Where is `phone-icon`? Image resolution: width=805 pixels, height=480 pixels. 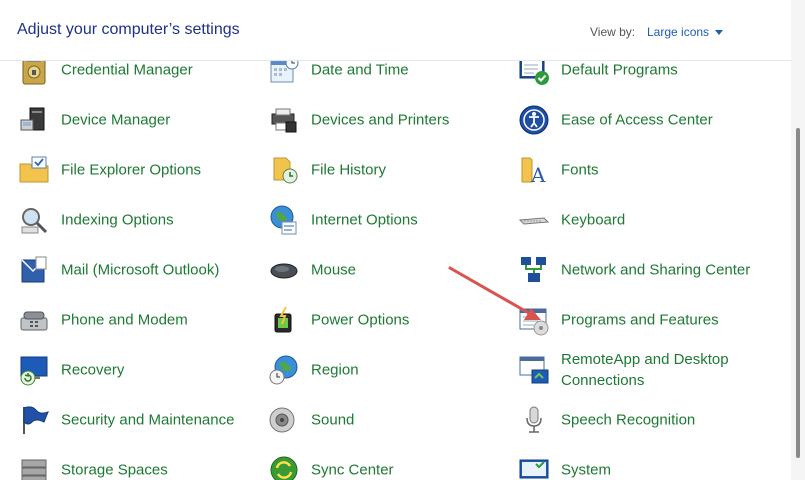
phone-icon is located at coordinates (34, 321).